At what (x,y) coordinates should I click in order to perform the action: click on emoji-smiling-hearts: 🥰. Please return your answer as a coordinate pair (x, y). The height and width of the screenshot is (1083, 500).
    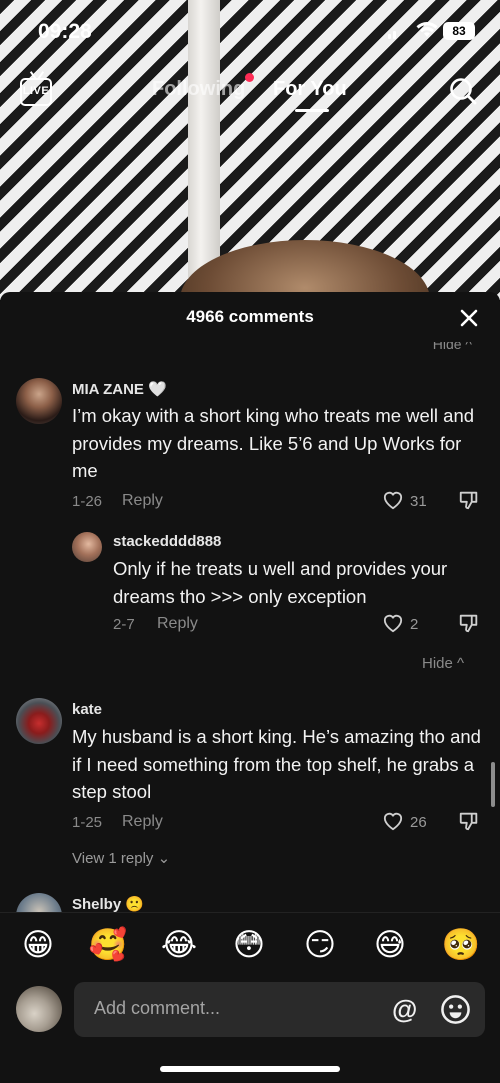
    Looking at the image, I should click on (108, 945).